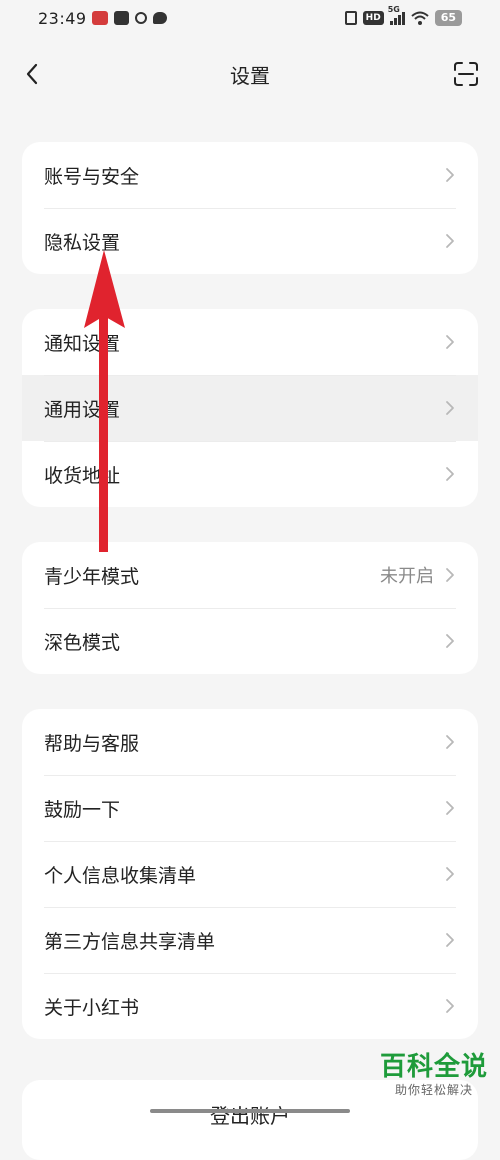 The height and width of the screenshot is (1160, 500). Describe the element at coordinates (250, 1006) in the screenshot. I see `settings-item-about: 关于小红书` at that location.